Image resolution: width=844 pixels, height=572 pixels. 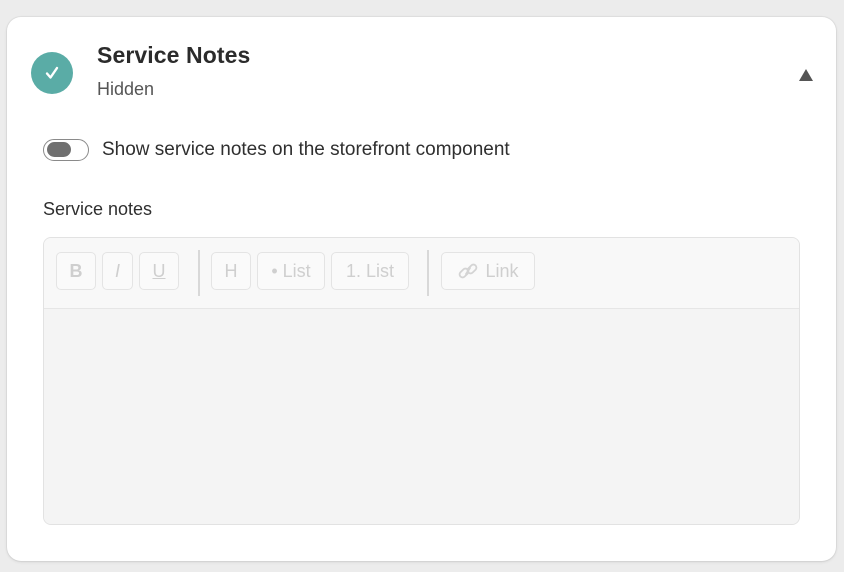 I want to click on link-icon, so click(x=468, y=271).